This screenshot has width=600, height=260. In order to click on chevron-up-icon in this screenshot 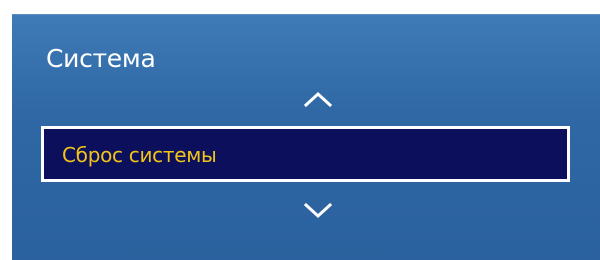, I will do `click(318, 99)`.